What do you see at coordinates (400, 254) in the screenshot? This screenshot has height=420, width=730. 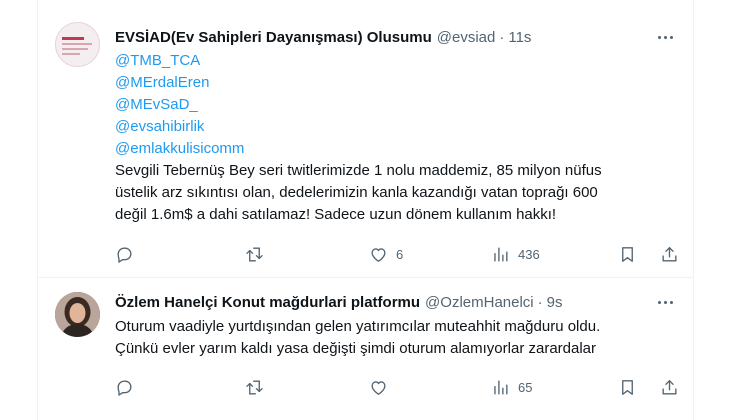 I see `like-count: 6` at bounding box center [400, 254].